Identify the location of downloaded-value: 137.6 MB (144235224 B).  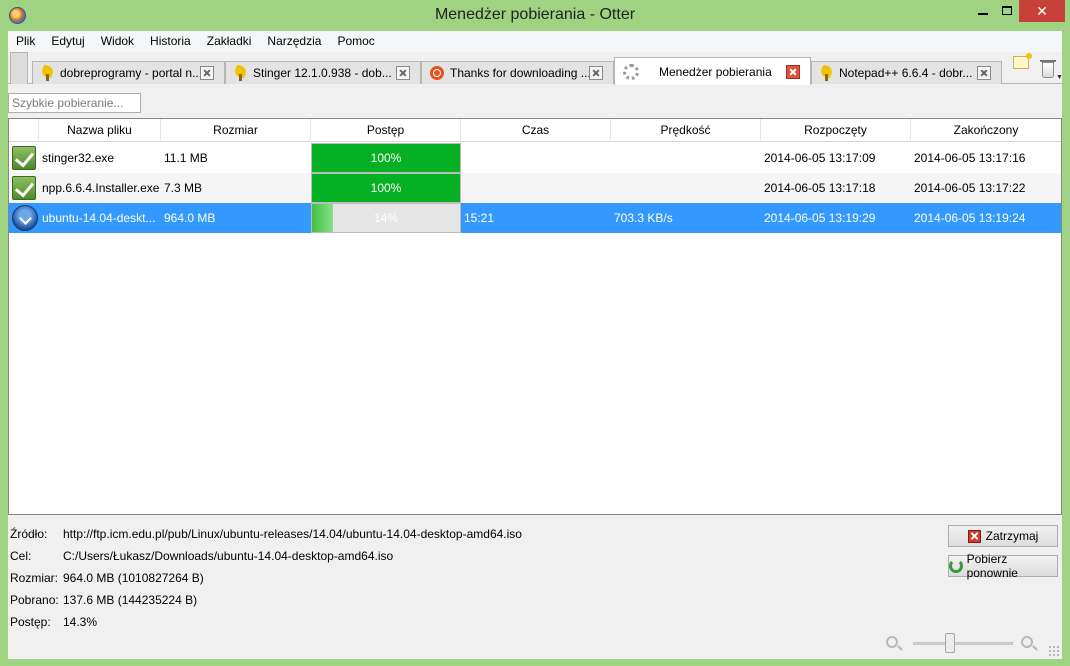
(130, 600).